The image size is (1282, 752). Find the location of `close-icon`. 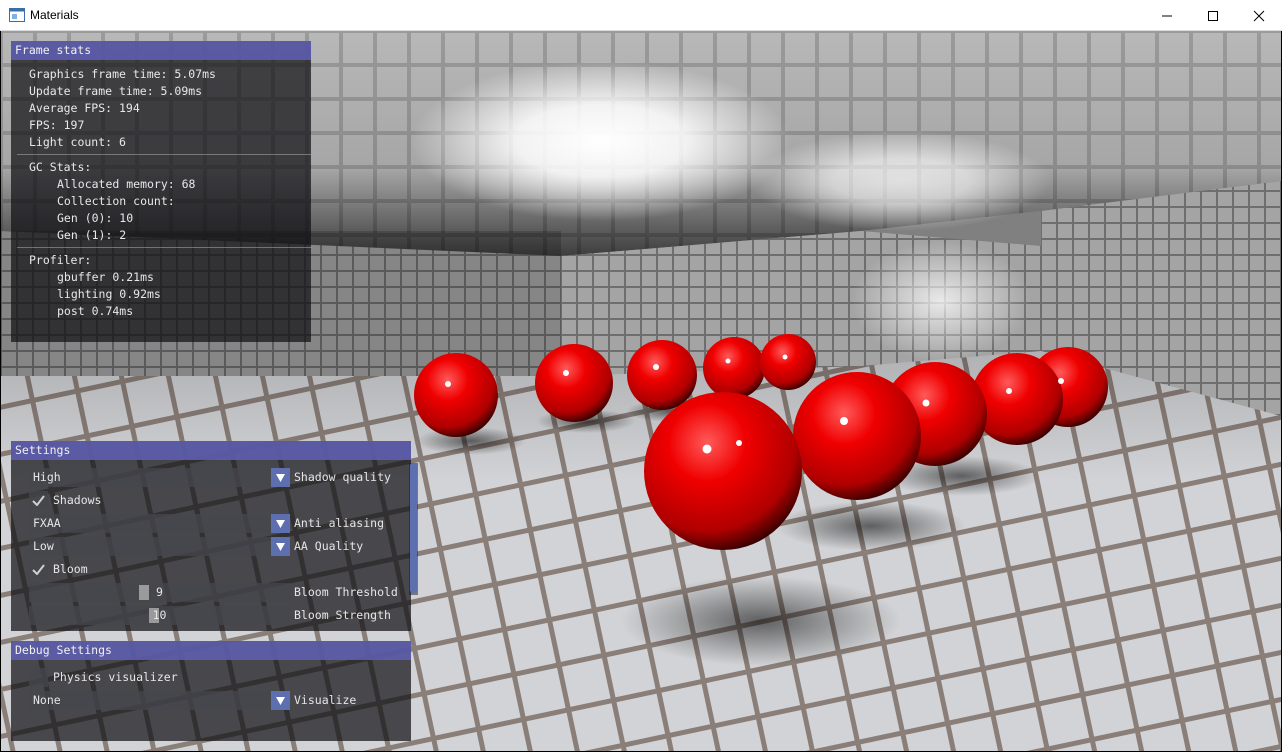

close-icon is located at coordinates (1259, 15).